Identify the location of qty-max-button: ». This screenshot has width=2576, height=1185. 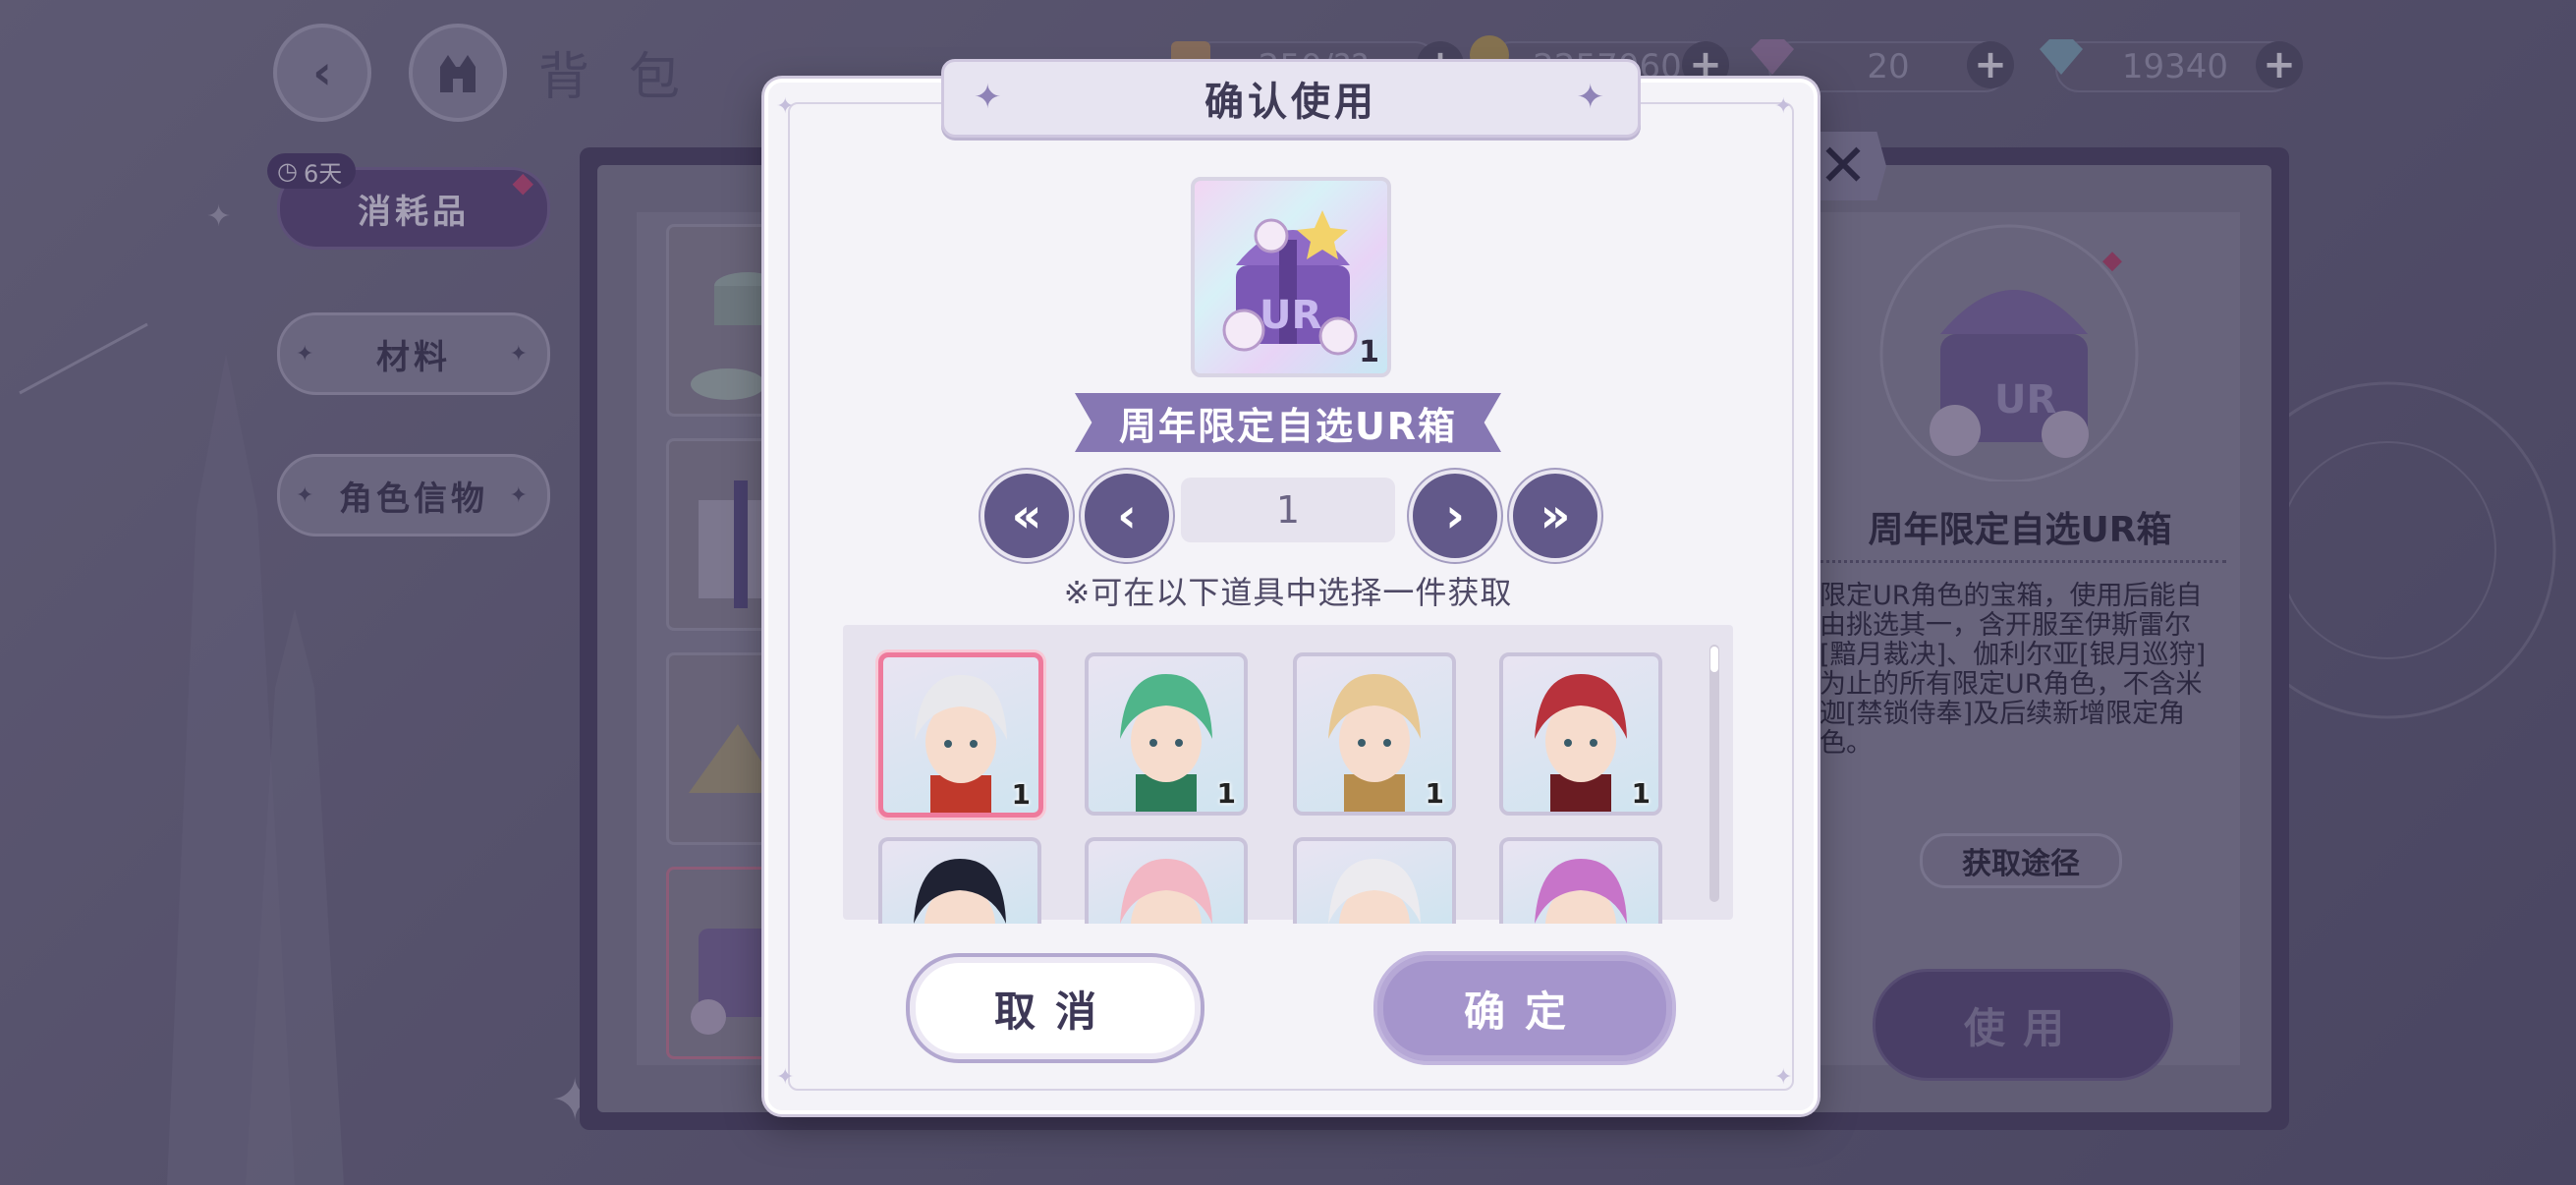
(1555, 516).